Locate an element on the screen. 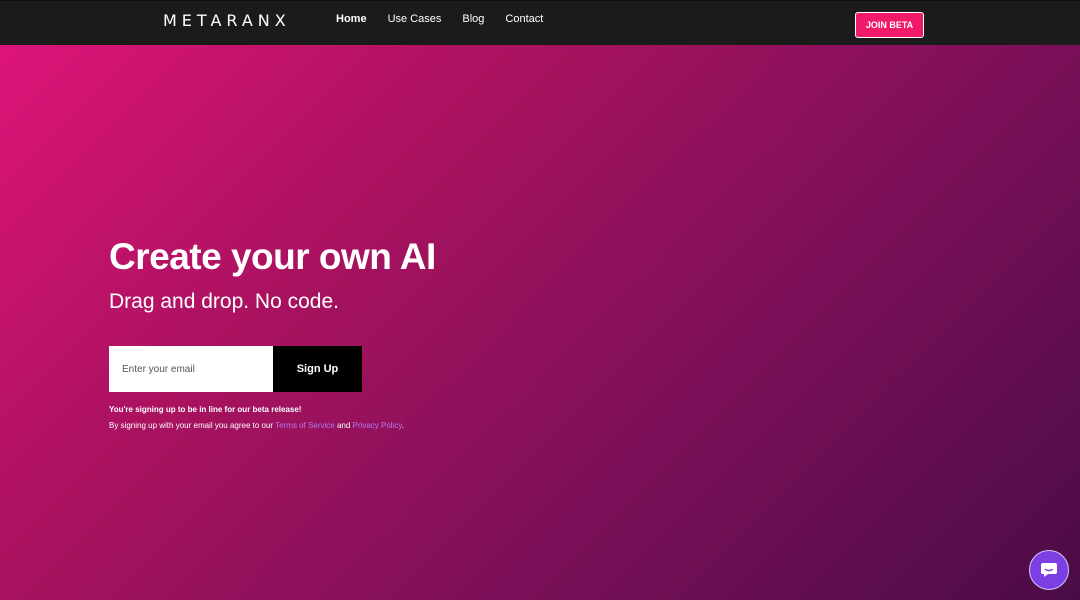 The height and width of the screenshot is (600, 1080). chat-bubble-icon is located at coordinates (1049, 570).